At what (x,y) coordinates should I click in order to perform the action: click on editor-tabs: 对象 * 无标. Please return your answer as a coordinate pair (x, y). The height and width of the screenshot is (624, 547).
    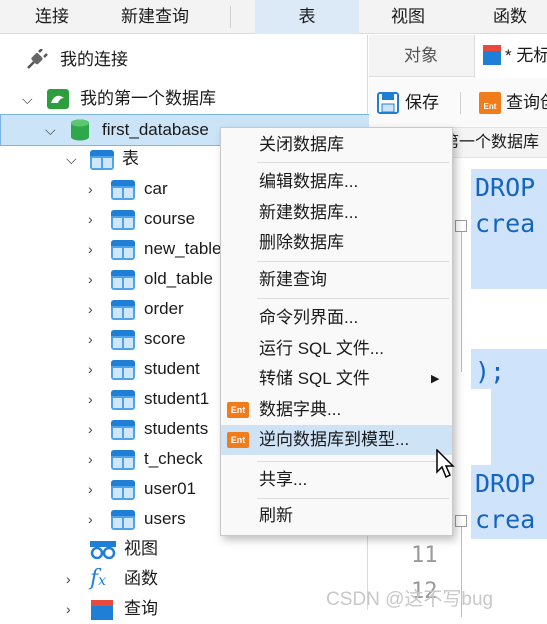
    Looking at the image, I should click on (458, 56).